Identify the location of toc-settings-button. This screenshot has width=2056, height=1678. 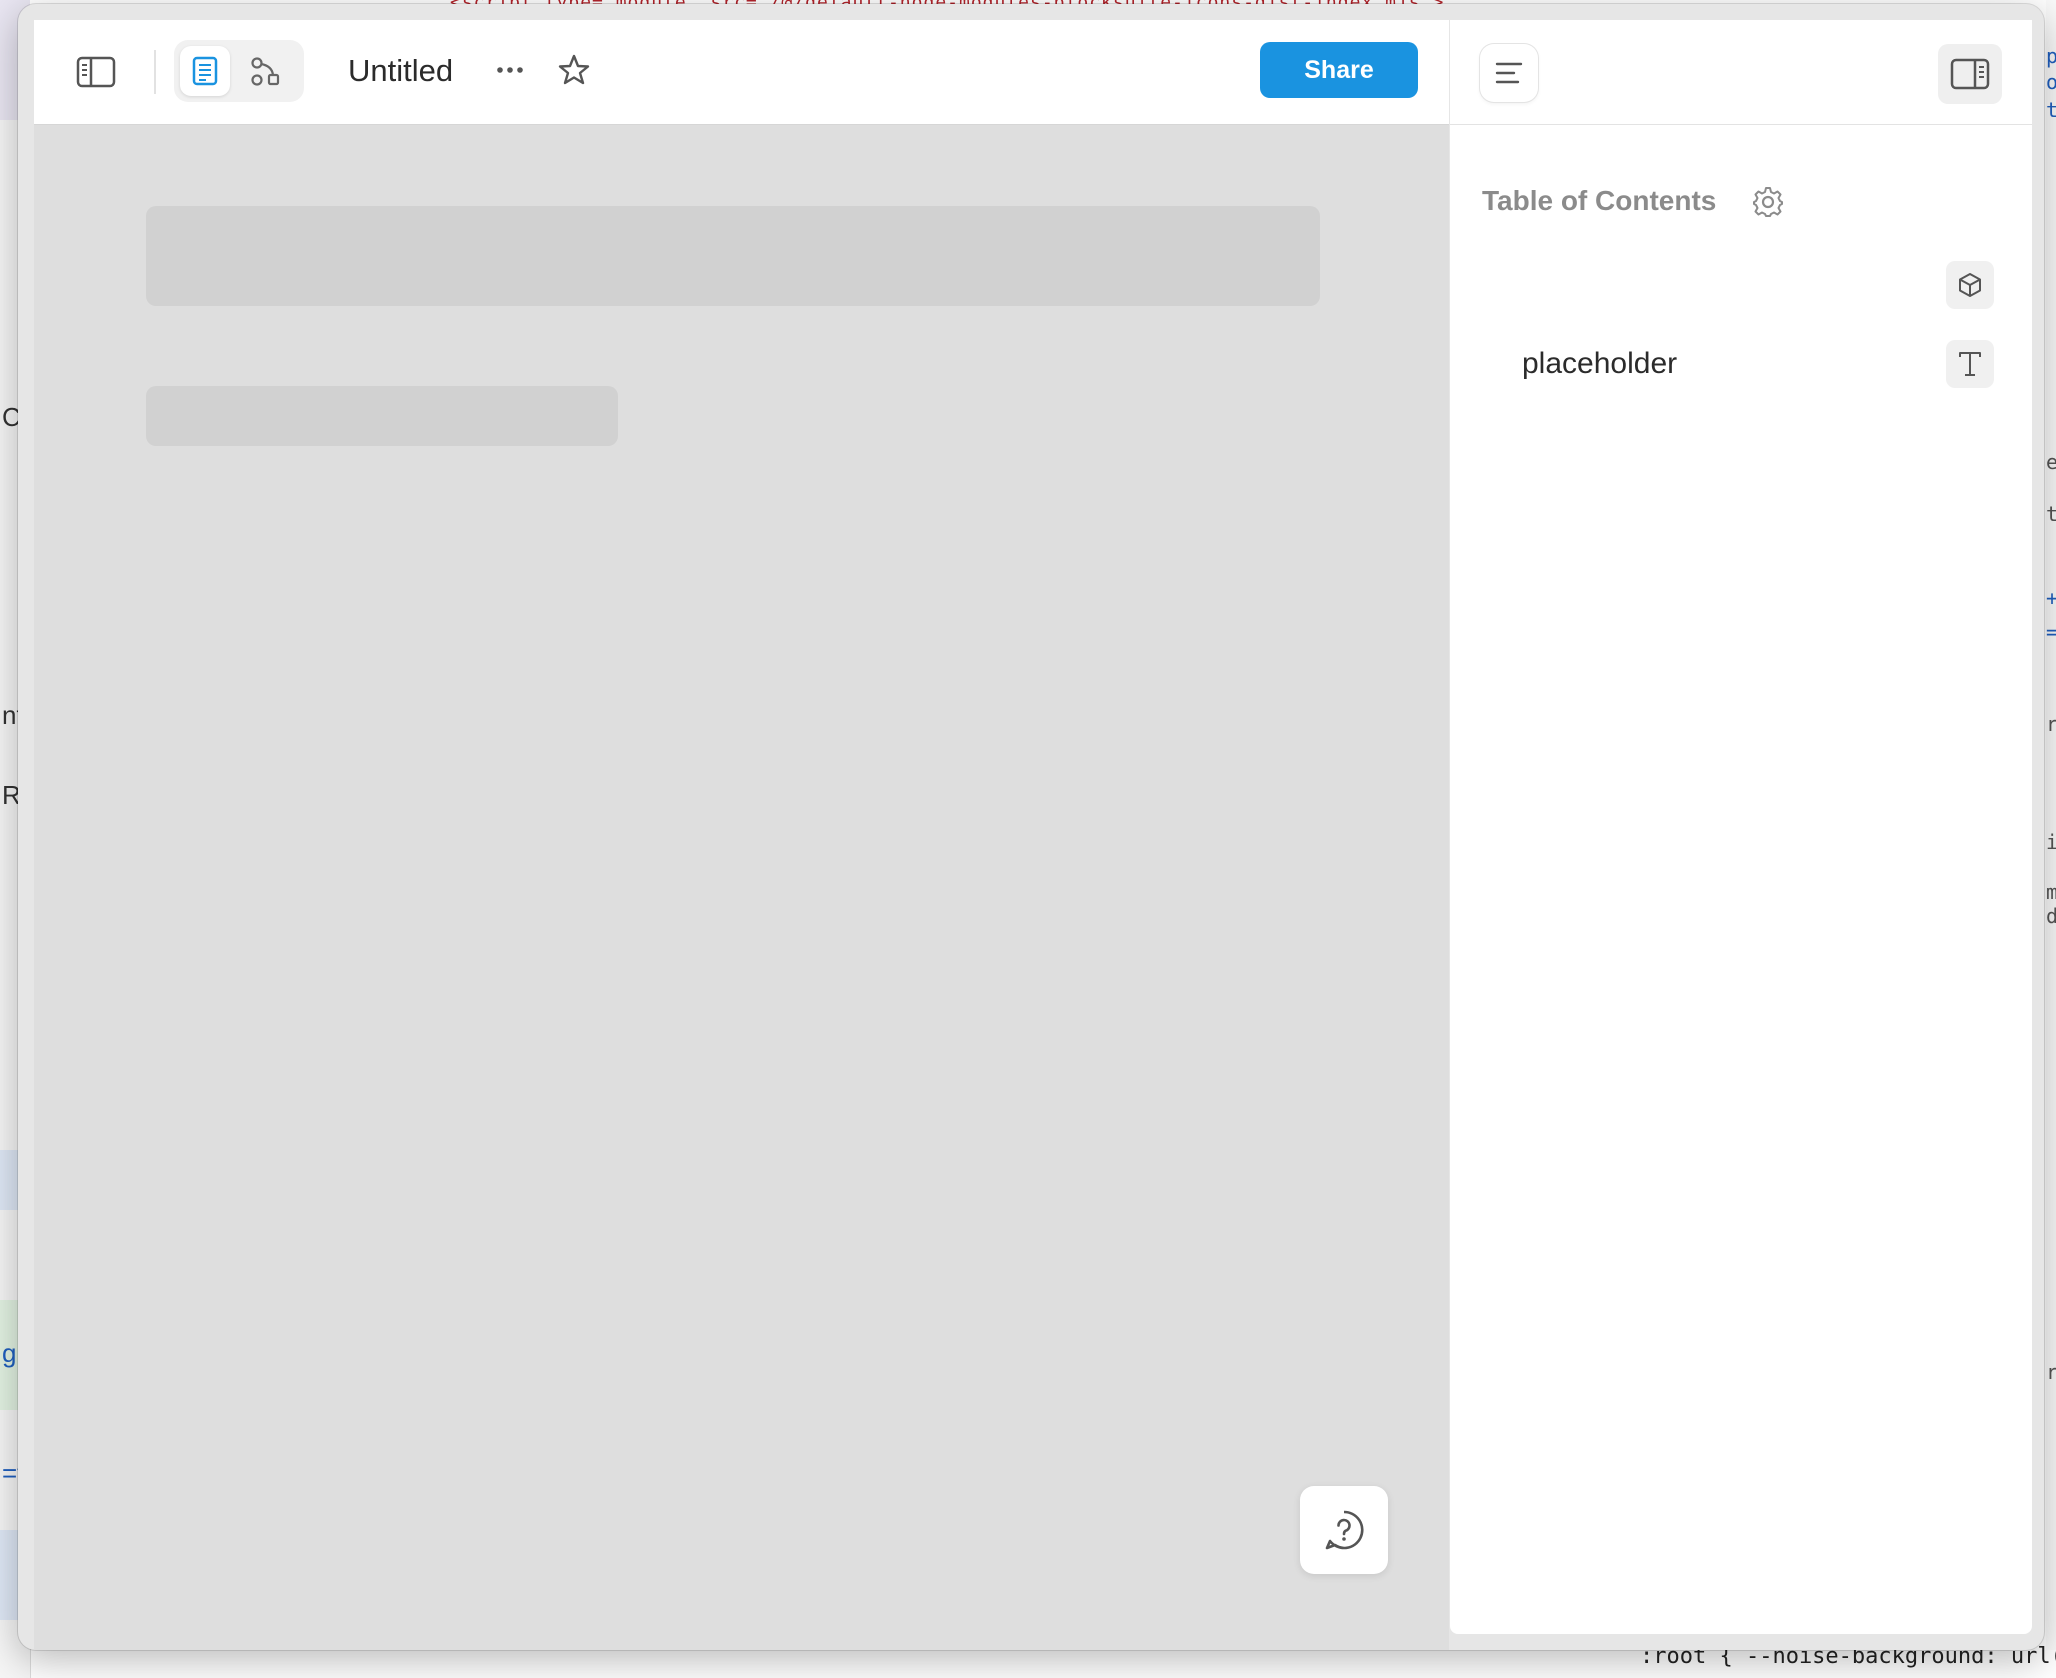
(1768, 202).